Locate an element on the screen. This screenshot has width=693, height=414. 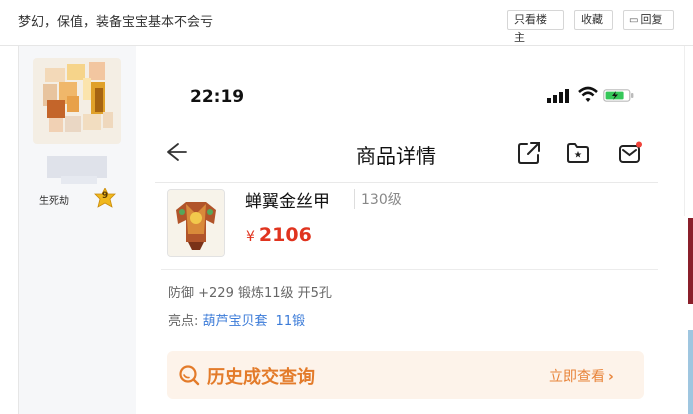
chevron-right-icon: › is located at coordinates (611, 377).